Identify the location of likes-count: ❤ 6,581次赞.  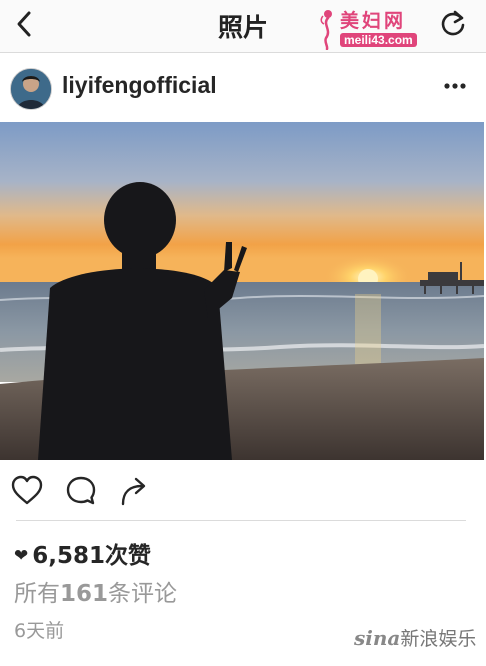
(82, 553).